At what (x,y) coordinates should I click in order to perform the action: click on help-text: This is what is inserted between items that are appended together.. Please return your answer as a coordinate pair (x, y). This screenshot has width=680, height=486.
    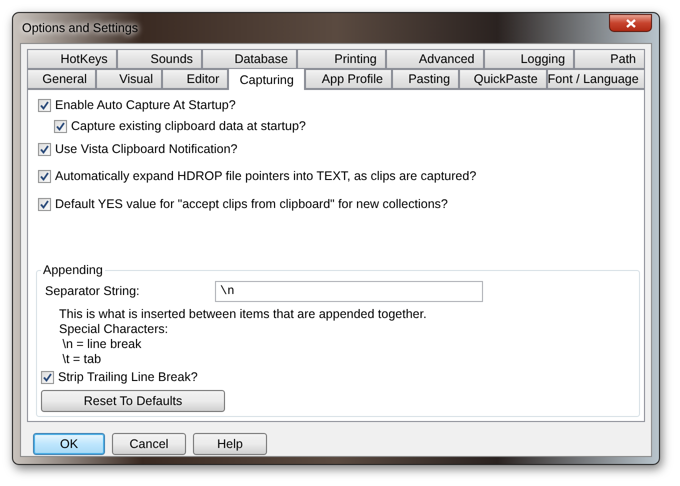
    Looking at the image, I should click on (243, 314).